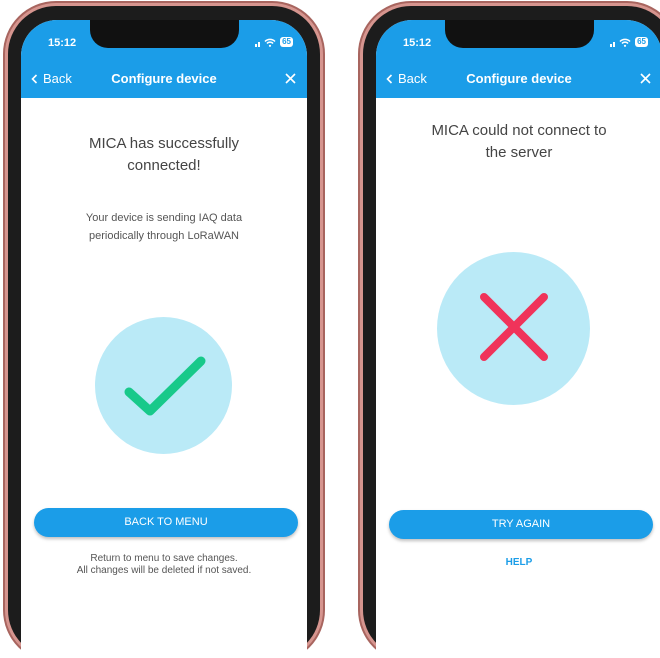 This screenshot has width=660, height=658. What do you see at coordinates (518, 562) in the screenshot?
I see `help-link: HELP` at bounding box center [518, 562].